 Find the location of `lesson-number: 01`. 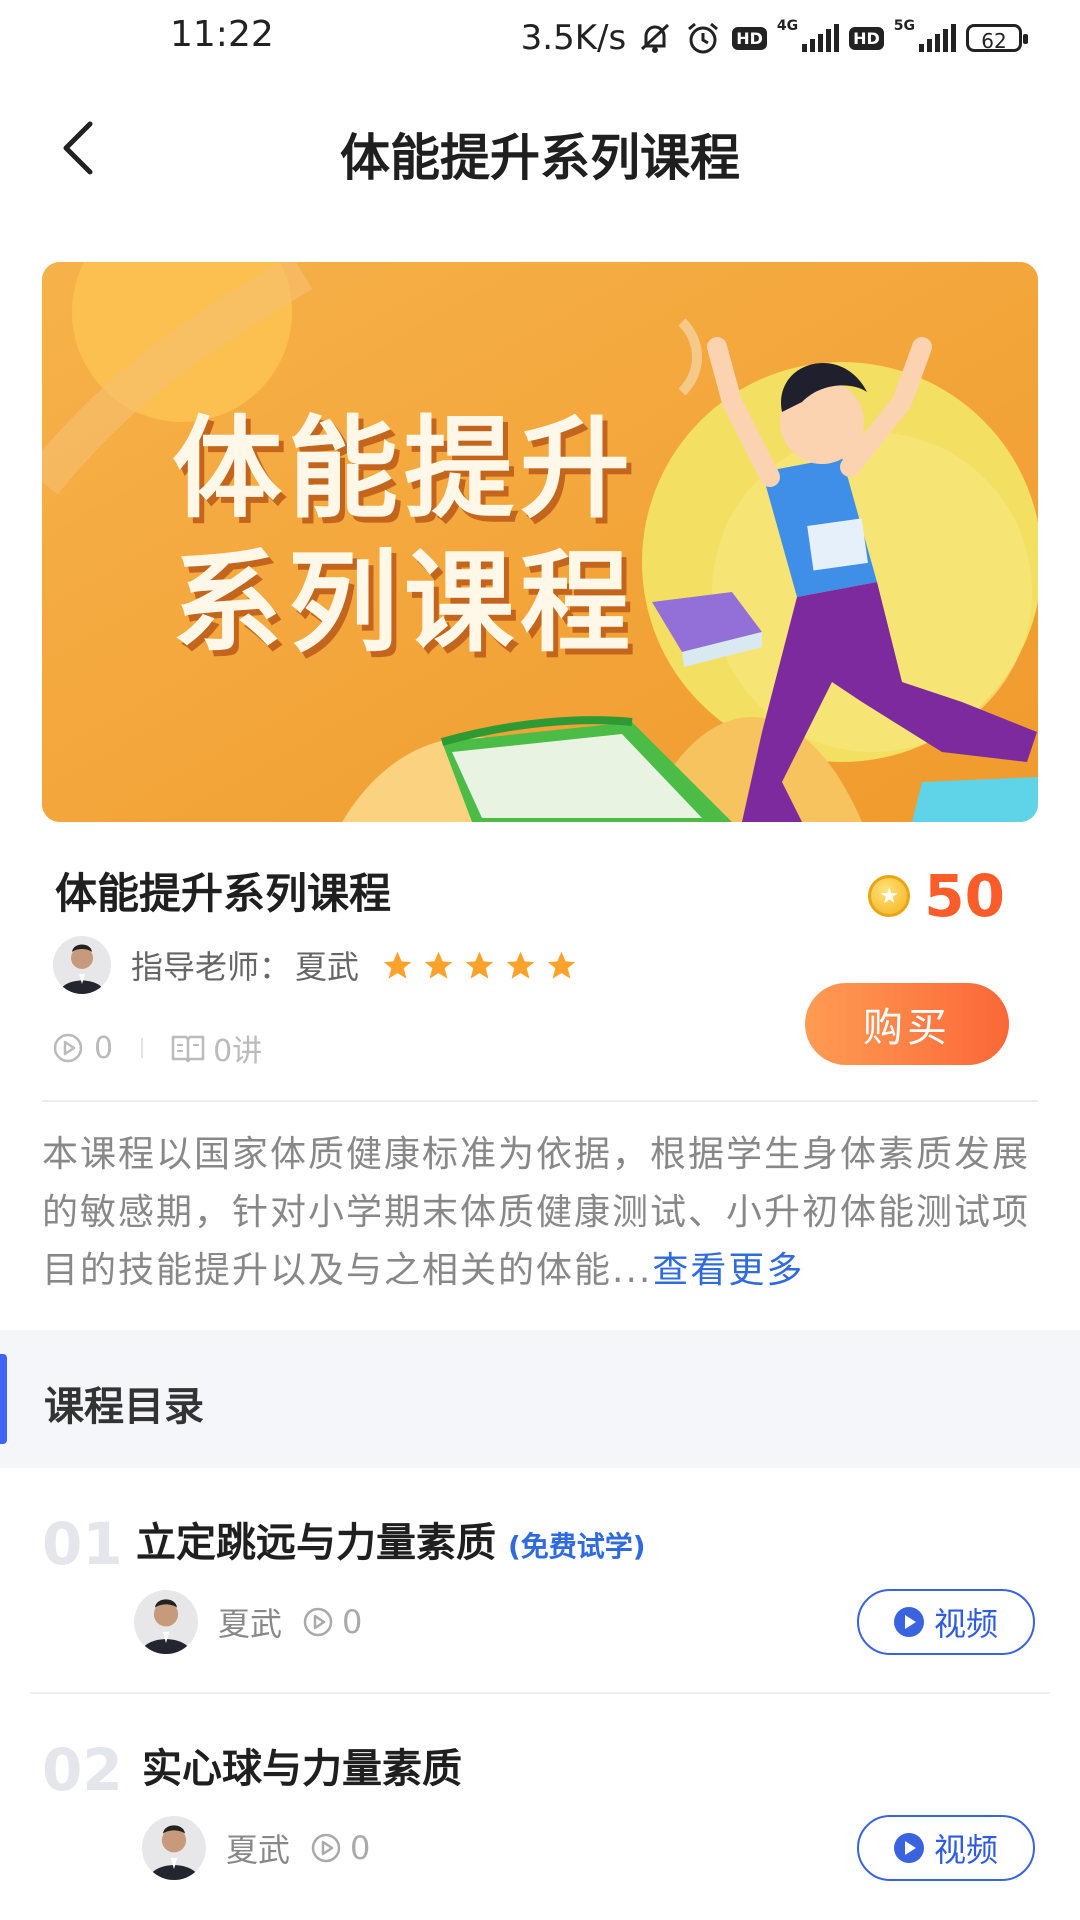

lesson-number: 01 is located at coordinates (82, 1544).